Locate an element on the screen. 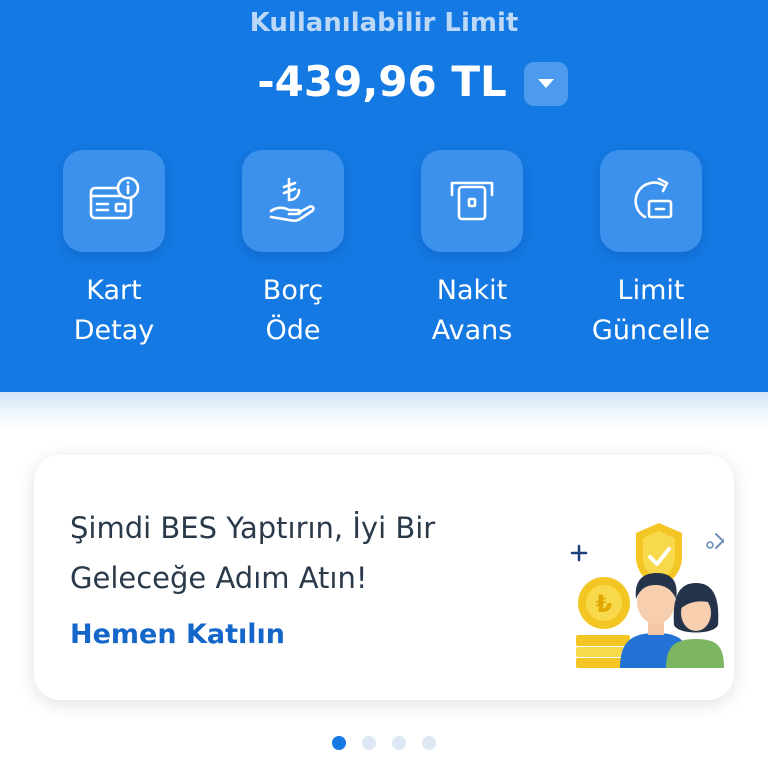 The image size is (768, 768). limit-update-tile is located at coordinates (651, 201).